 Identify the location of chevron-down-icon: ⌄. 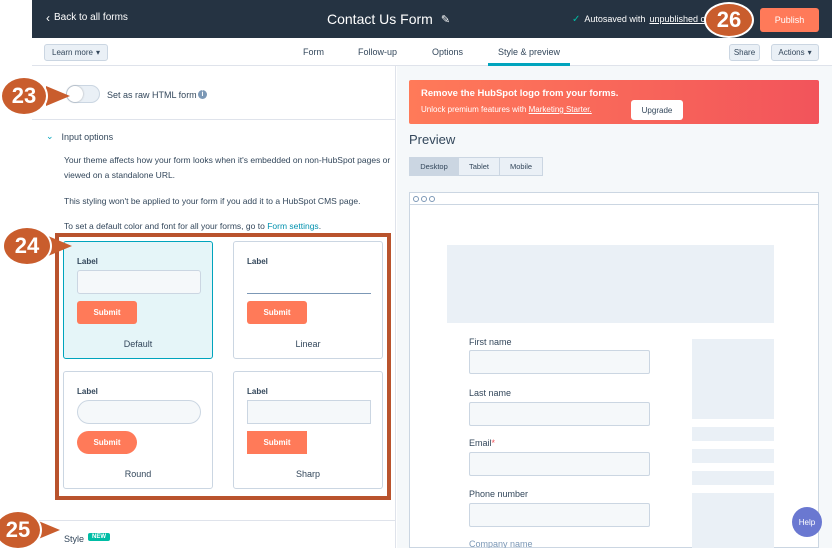
(50, 136).